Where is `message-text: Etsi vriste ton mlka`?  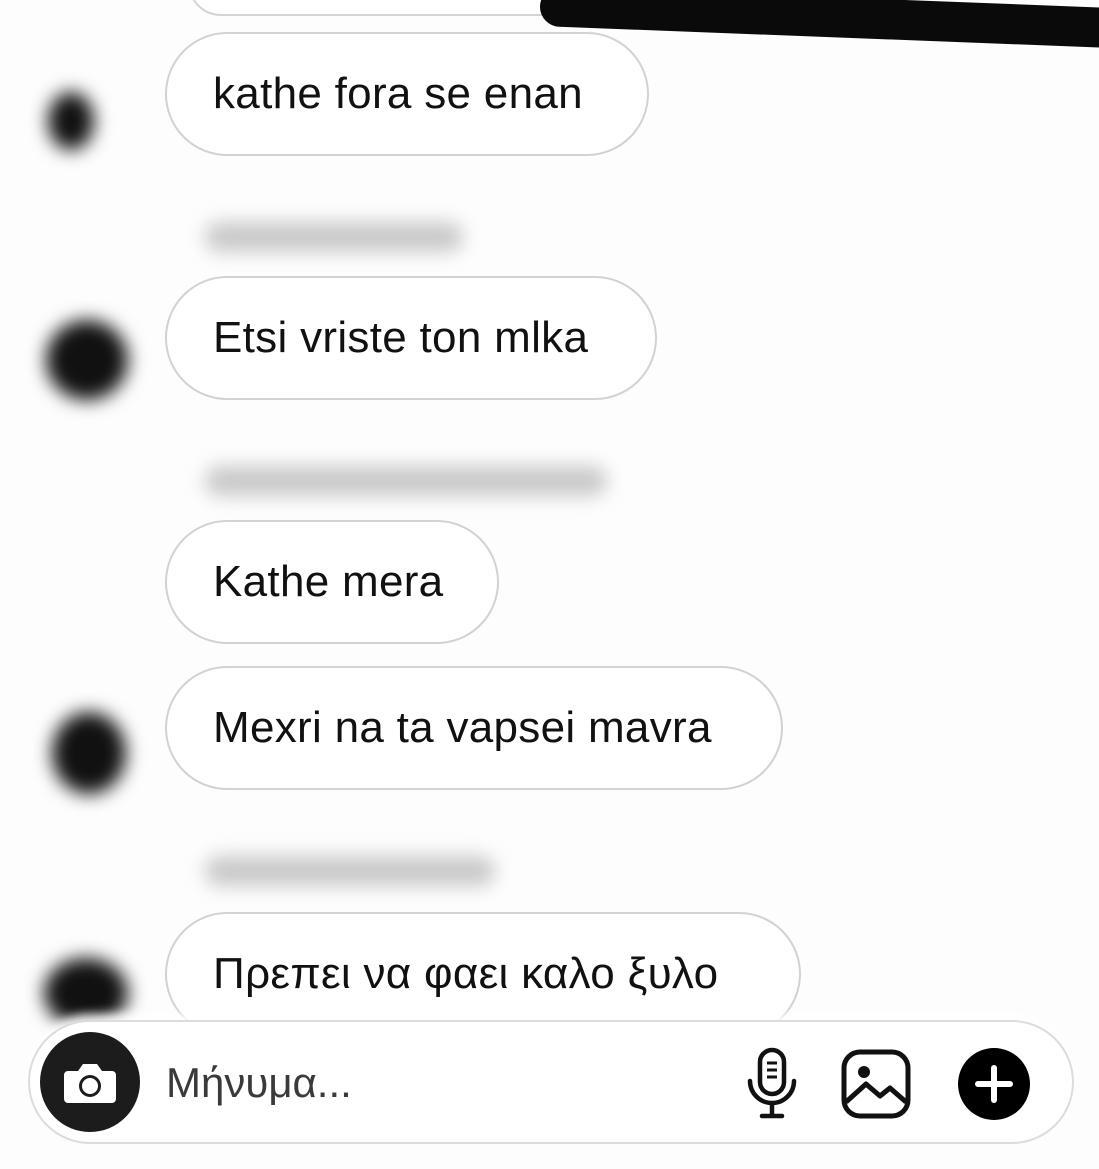
message-text: Etsi vriste ton mlka is located at coordinates (401, 337).